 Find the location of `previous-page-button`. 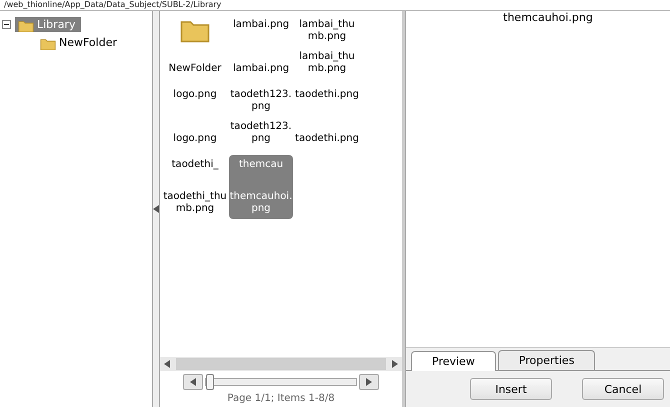

previous-page-button is located at coordinates (193, 382).